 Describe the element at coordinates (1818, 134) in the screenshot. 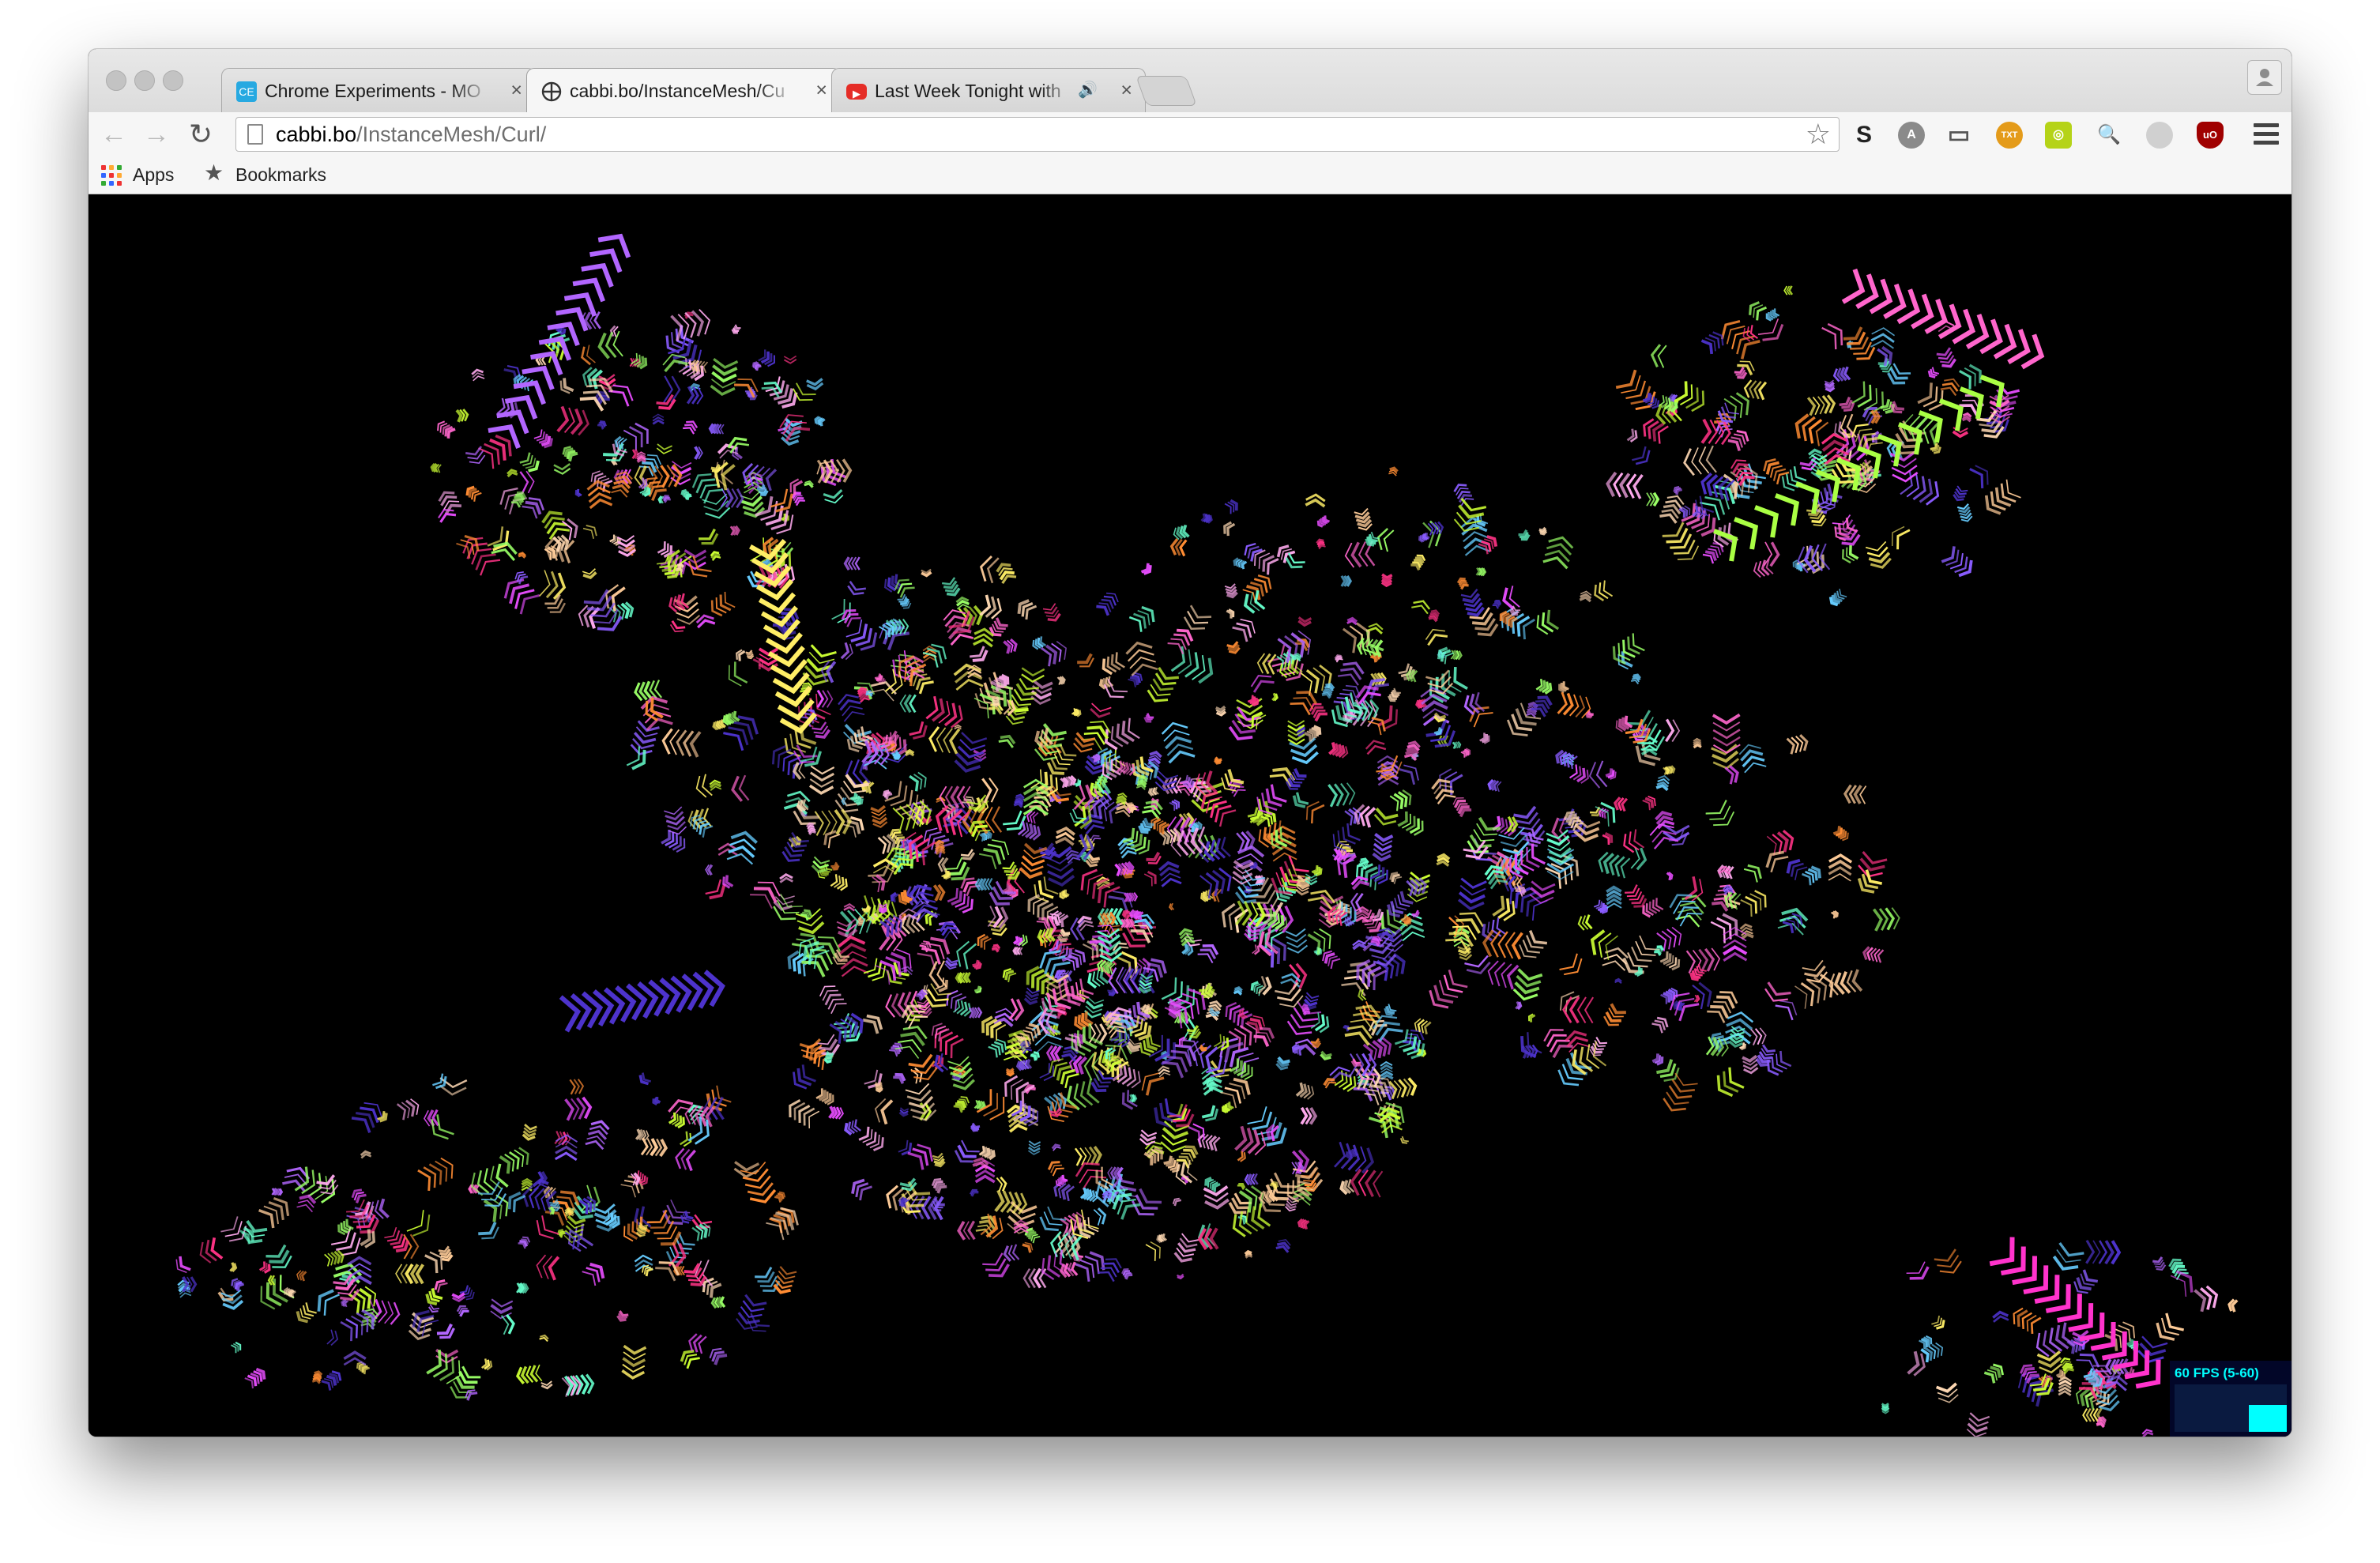

I see `bookmark-star-icon: ☆` at that location.